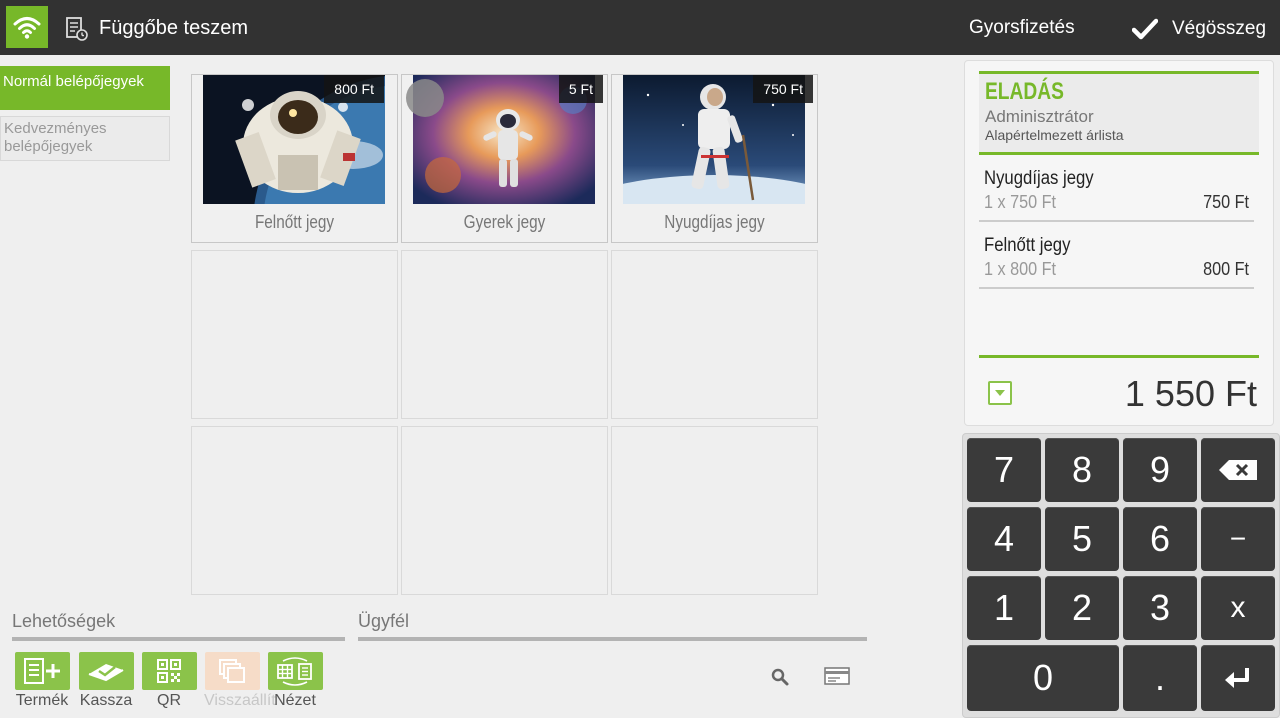  I want to click on receipt-user: Adminisztrátor, so click(1039, 116).